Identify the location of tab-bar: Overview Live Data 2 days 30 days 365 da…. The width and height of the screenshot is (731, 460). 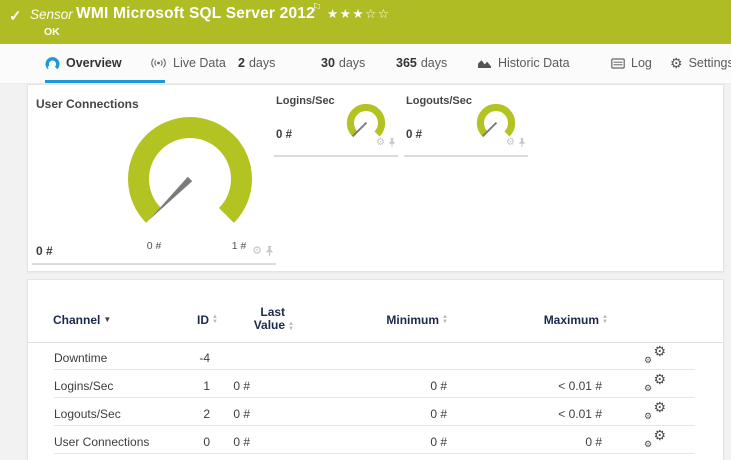
(365, 64).